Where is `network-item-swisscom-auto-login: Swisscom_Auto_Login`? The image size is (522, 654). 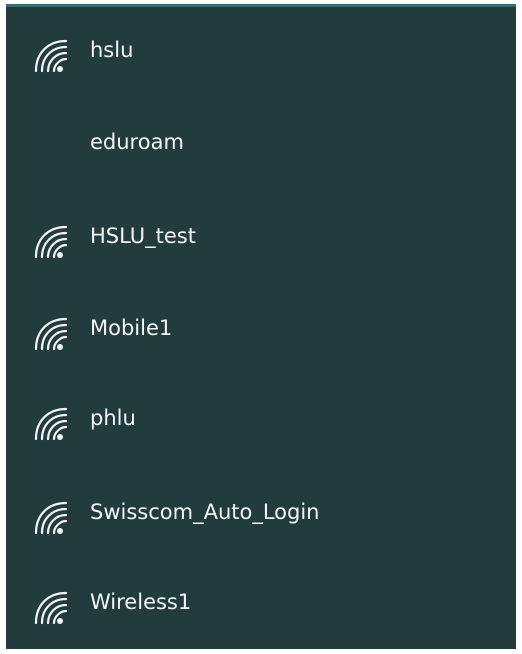 network-item-swisscom-auto-login: Swisscom_Auto_Login is located at coordinates (261, 515).